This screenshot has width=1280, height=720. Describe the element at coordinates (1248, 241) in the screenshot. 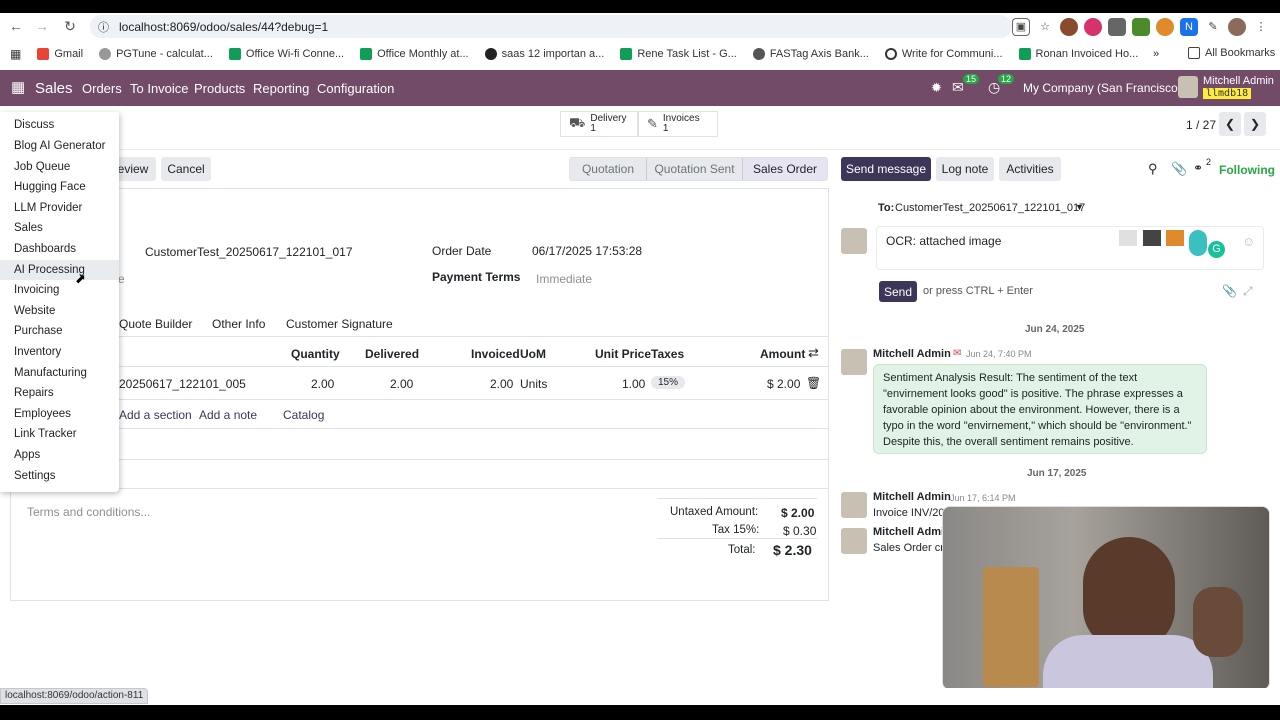

I see `emoji-icon: ☺` at that location.